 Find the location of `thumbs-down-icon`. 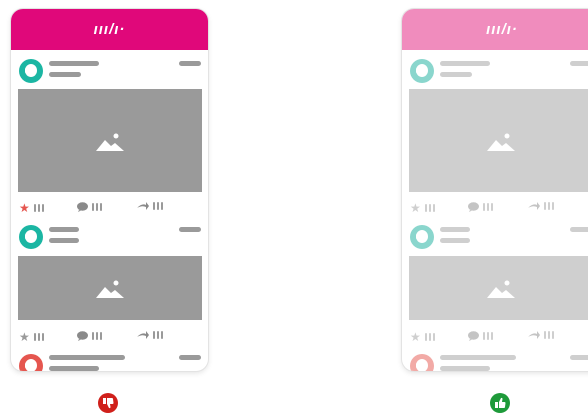

thumbs-down-icon is located at coordinates (108, 403).